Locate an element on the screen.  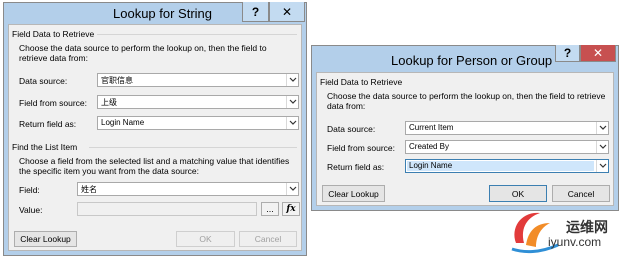
site-watermark: 运维网 iyunv.com is located at coordinates (562, 230).